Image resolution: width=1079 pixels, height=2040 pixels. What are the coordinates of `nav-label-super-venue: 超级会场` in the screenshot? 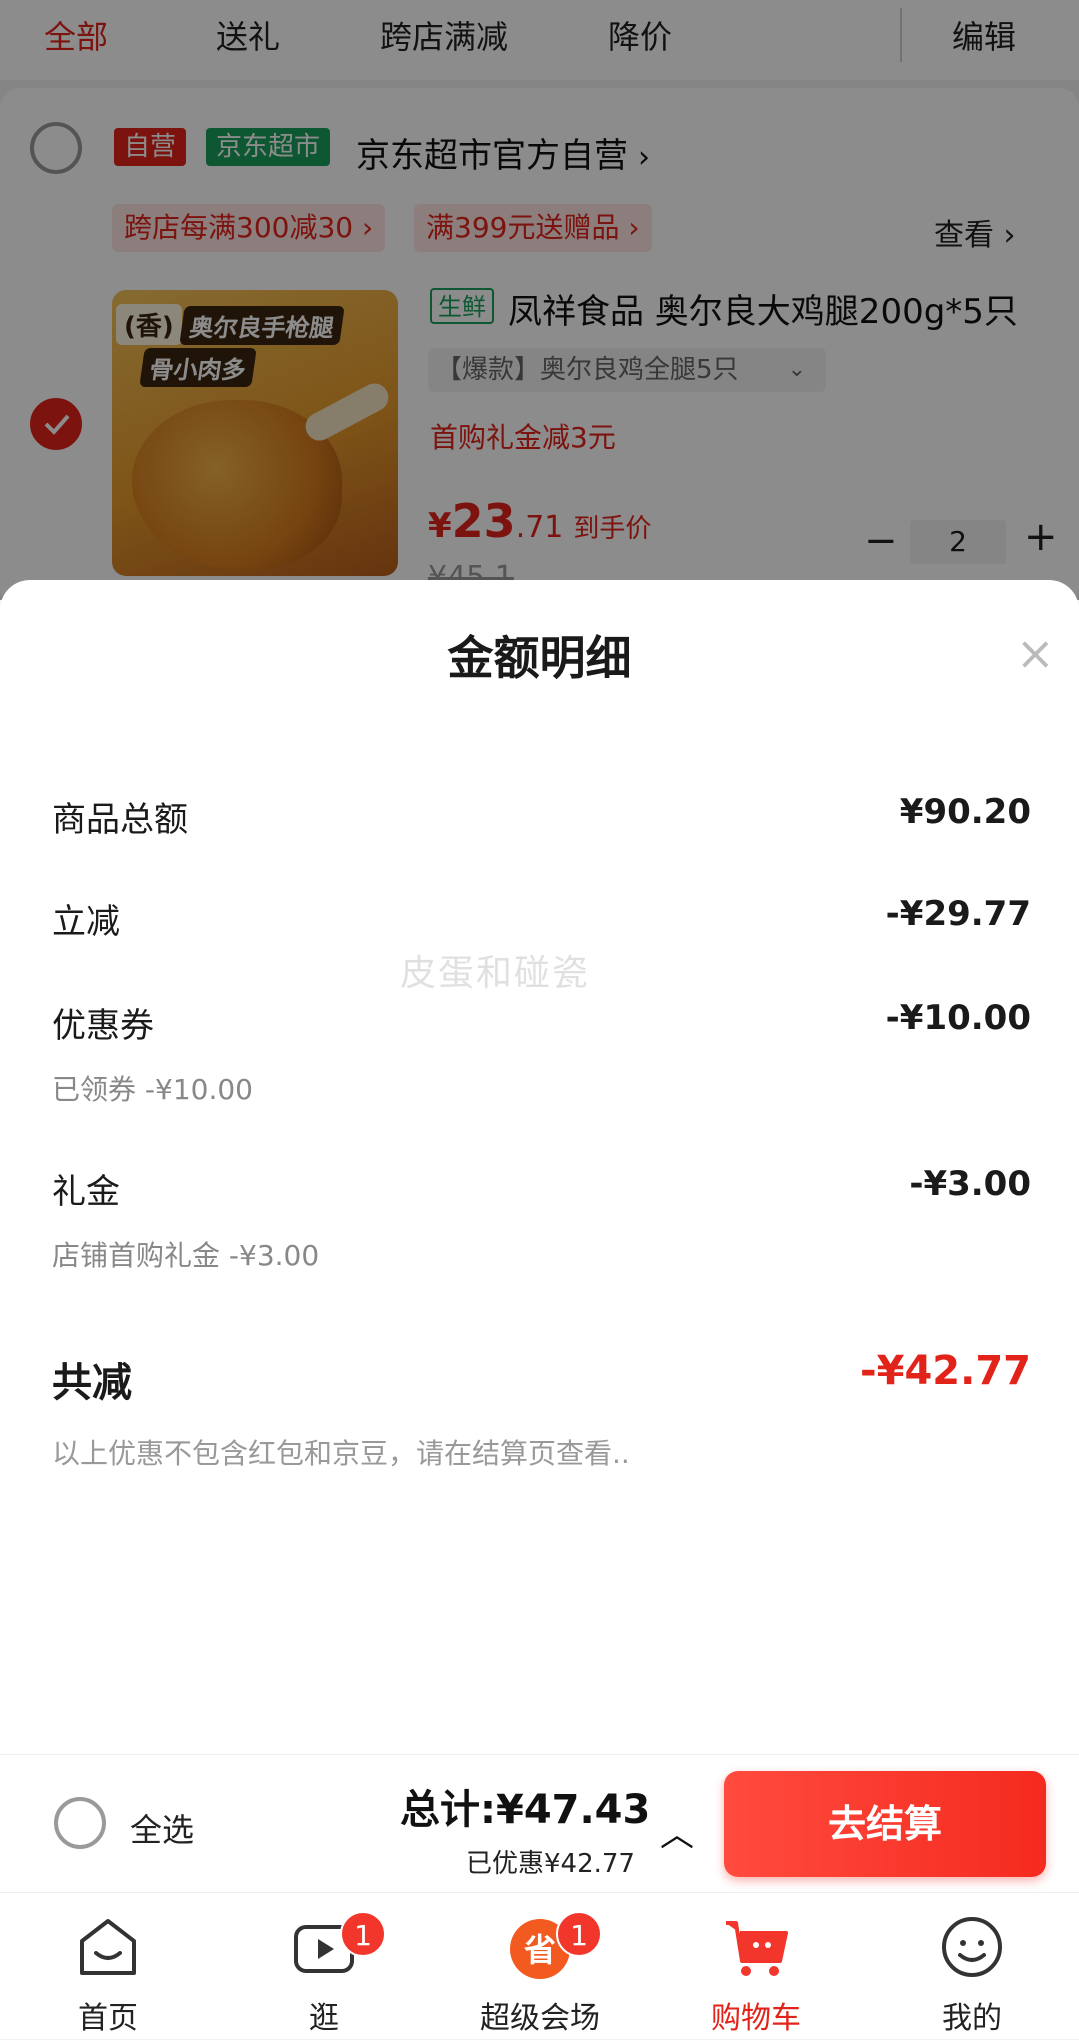 It's located at (540, 2018).